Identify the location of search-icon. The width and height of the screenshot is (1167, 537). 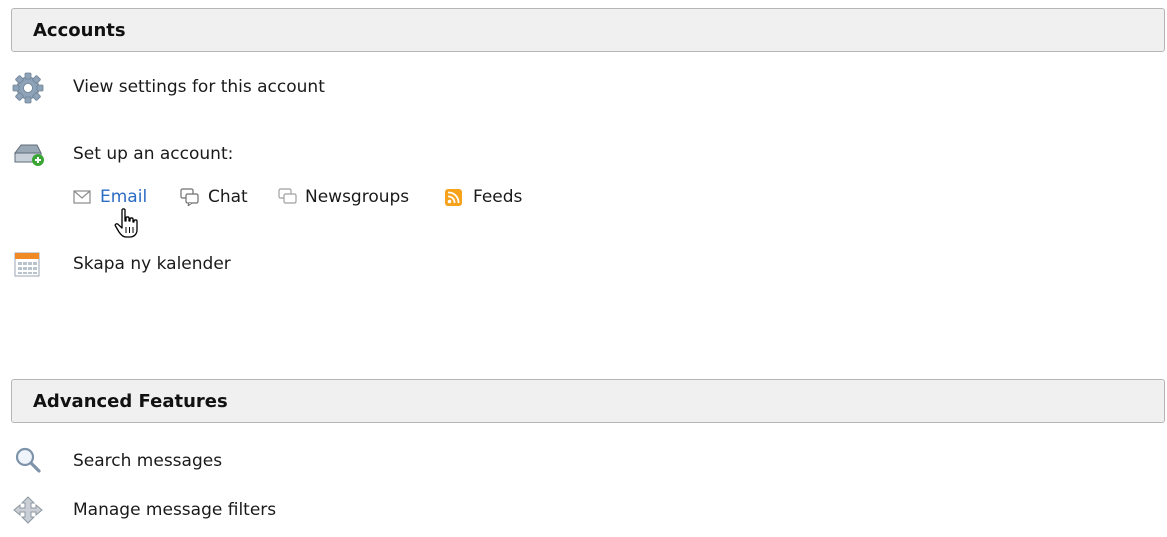
(28, 460).